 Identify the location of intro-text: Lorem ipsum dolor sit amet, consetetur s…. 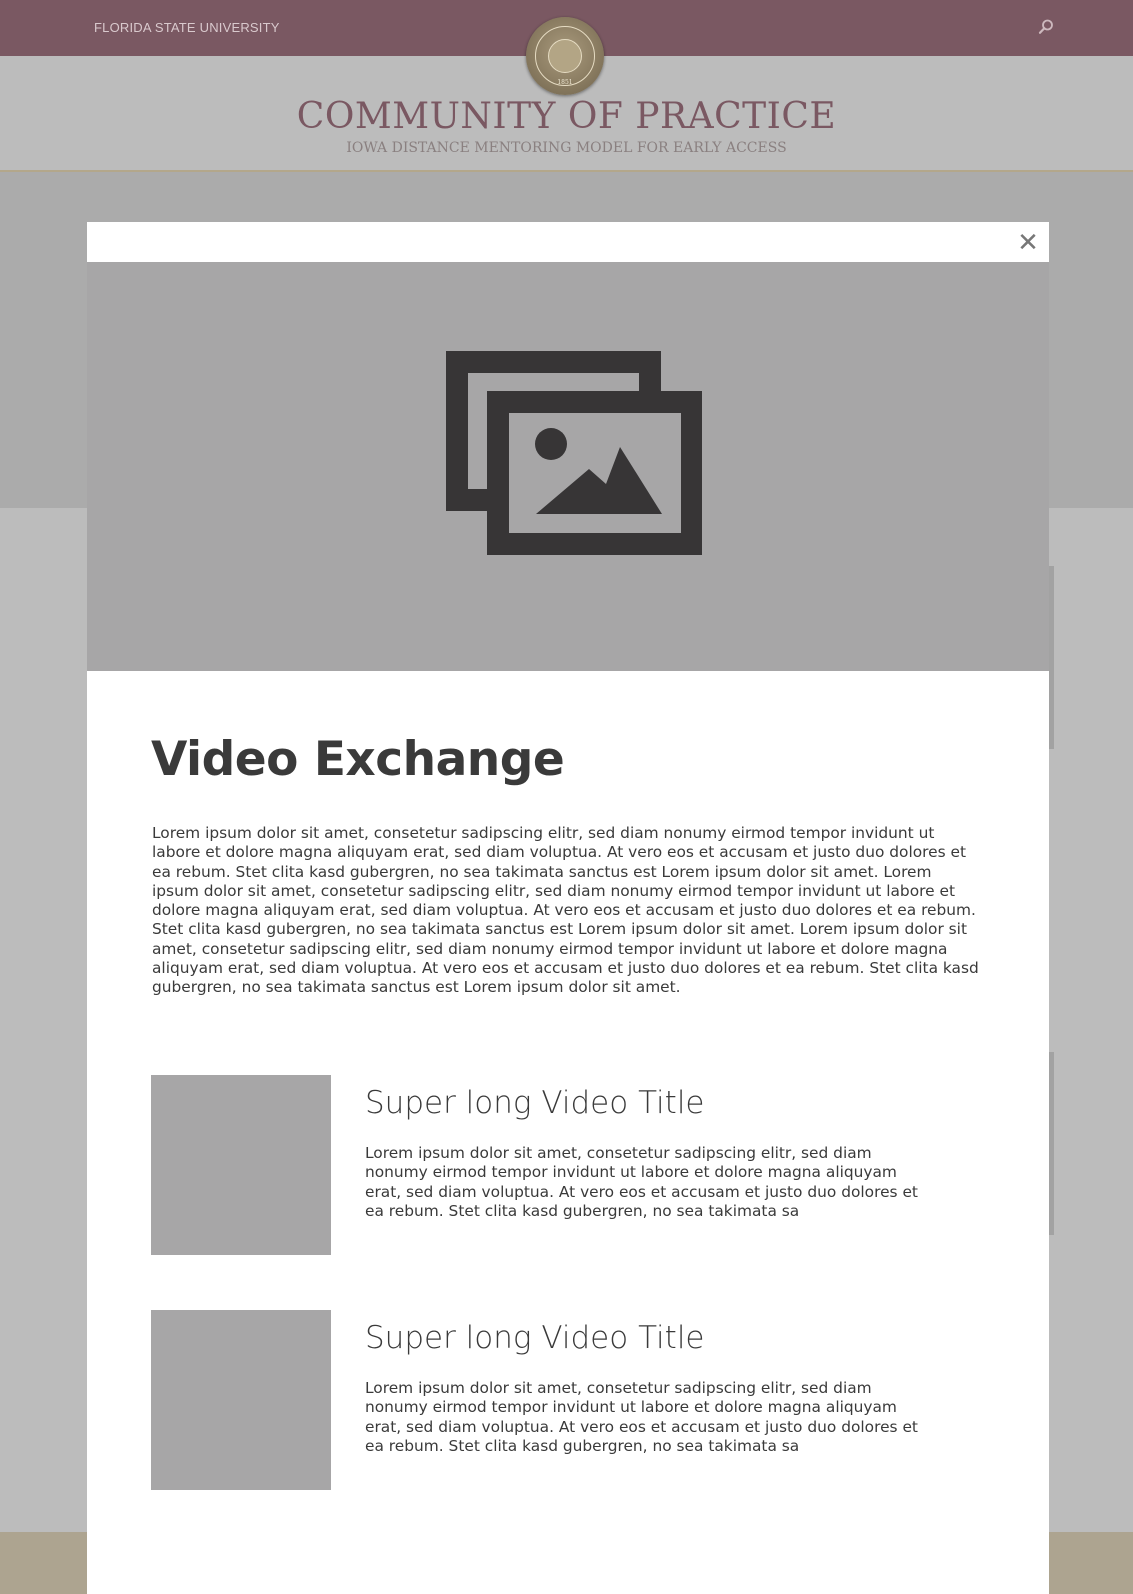
(565, 910).